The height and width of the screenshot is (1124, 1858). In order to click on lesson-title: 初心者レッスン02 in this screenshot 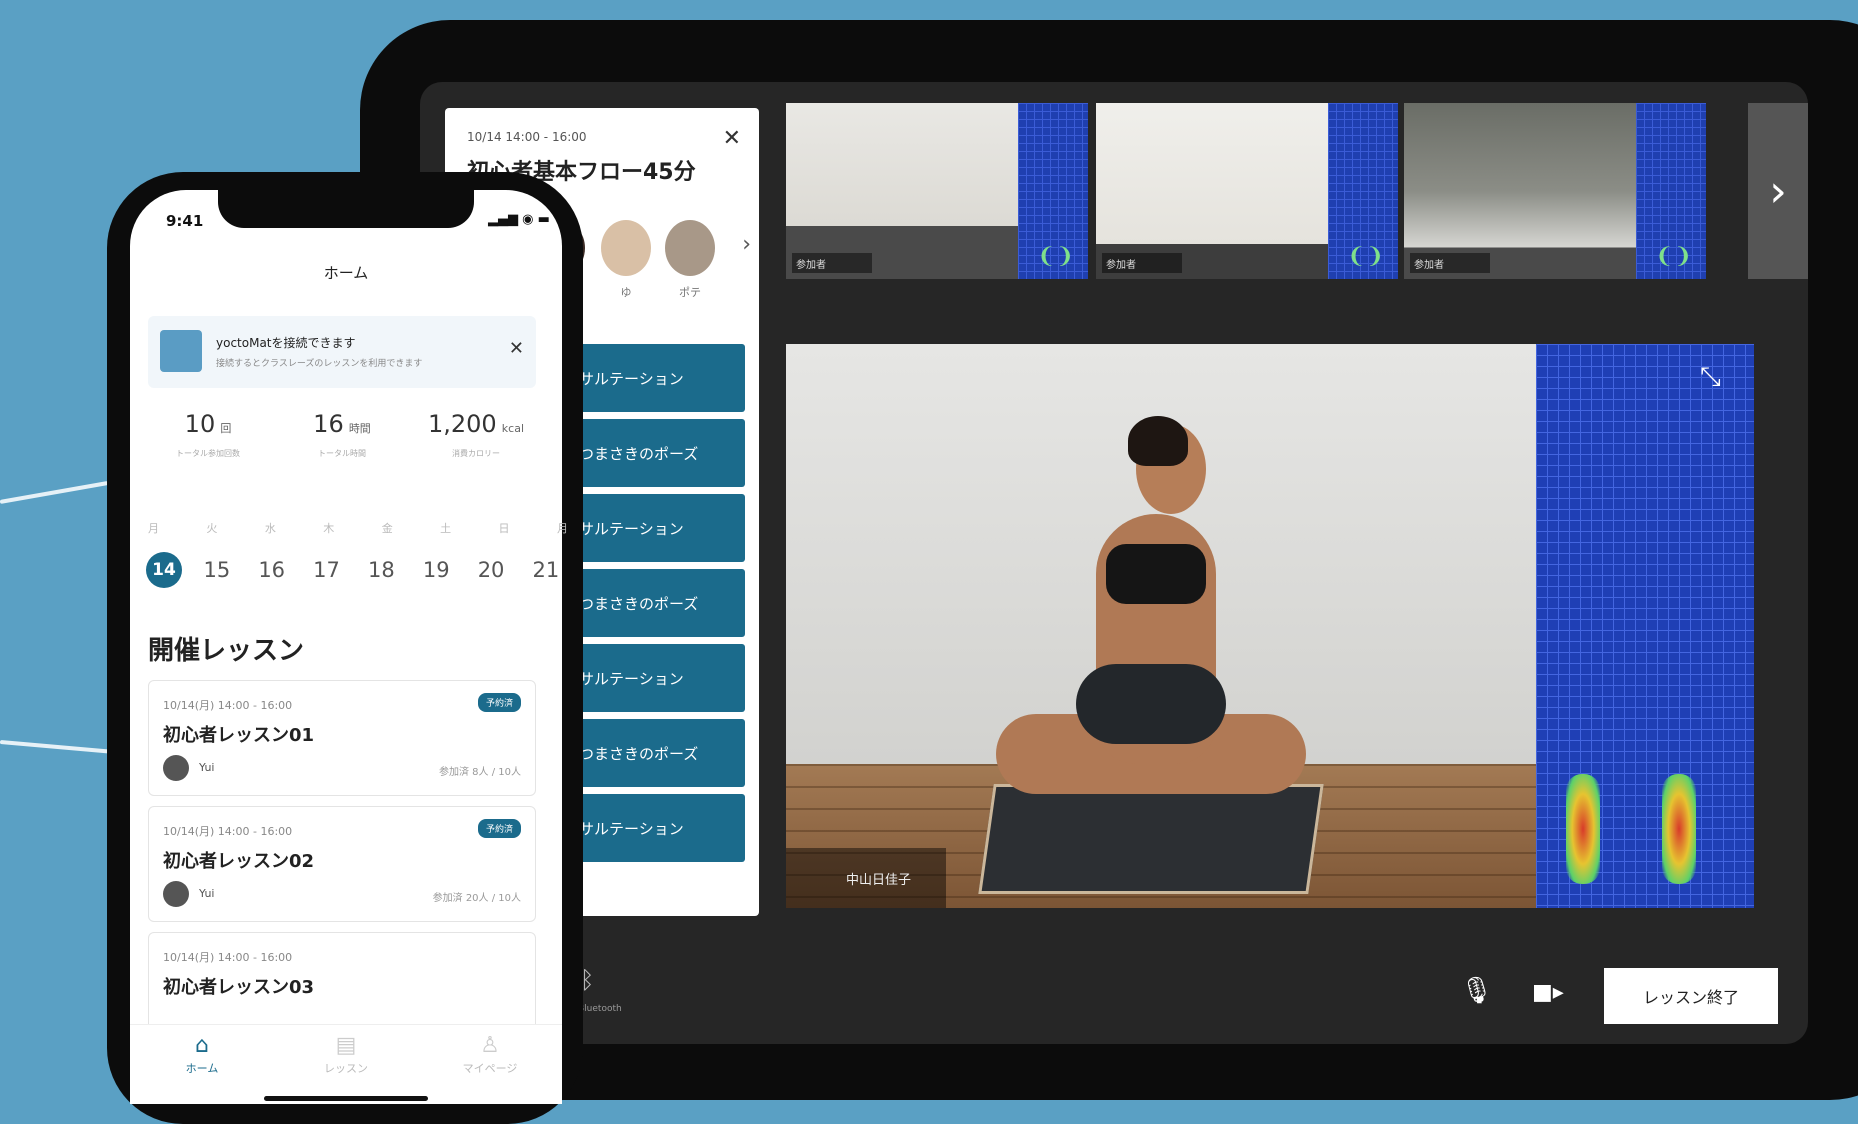, I will do `click(239, 861)`.